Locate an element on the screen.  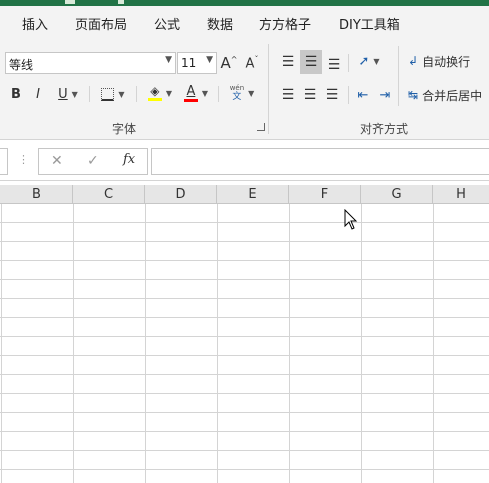
column-header-e: E is located at coordinates (253, 194).